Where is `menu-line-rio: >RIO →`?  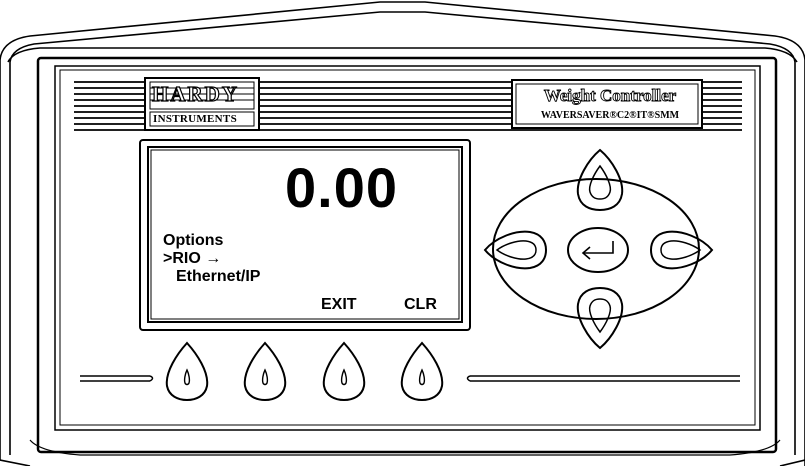 menu-line-rio: >RIO → is located at coordinates (192, 258).